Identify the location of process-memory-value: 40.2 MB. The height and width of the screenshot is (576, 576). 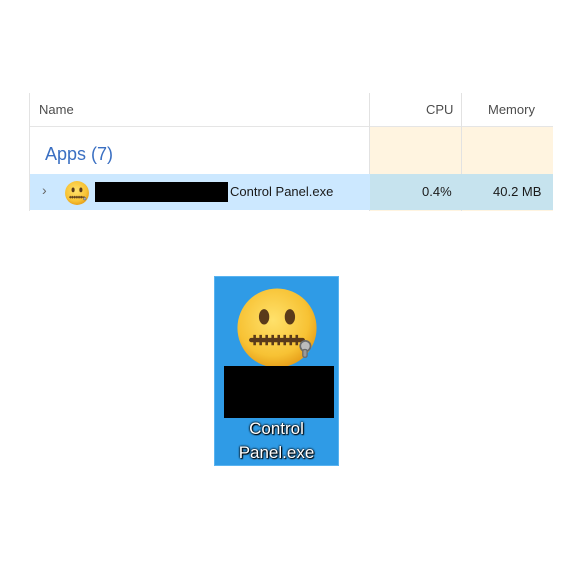
(517, 191).